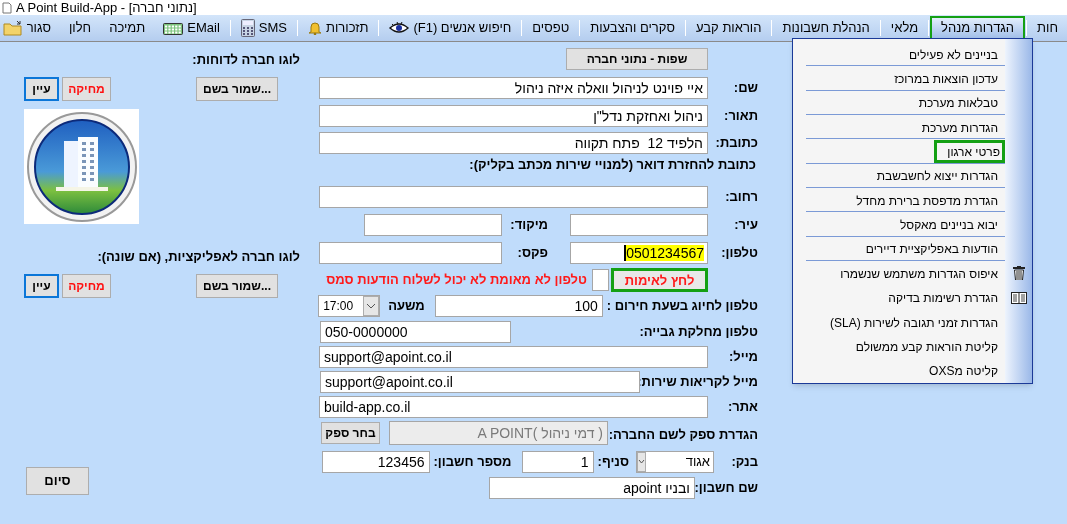  I want to click on menu-item: תמיכה, so click(127, 28).